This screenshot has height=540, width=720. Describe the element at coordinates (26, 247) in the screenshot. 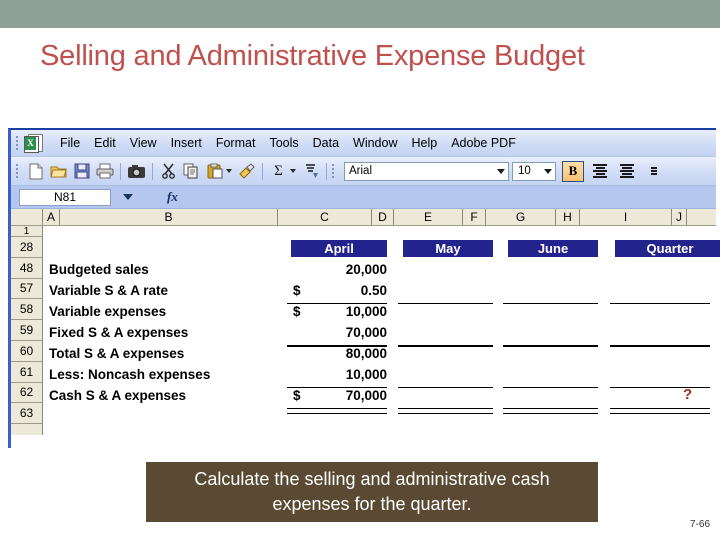

I see `row-header-28: 28` at that location.